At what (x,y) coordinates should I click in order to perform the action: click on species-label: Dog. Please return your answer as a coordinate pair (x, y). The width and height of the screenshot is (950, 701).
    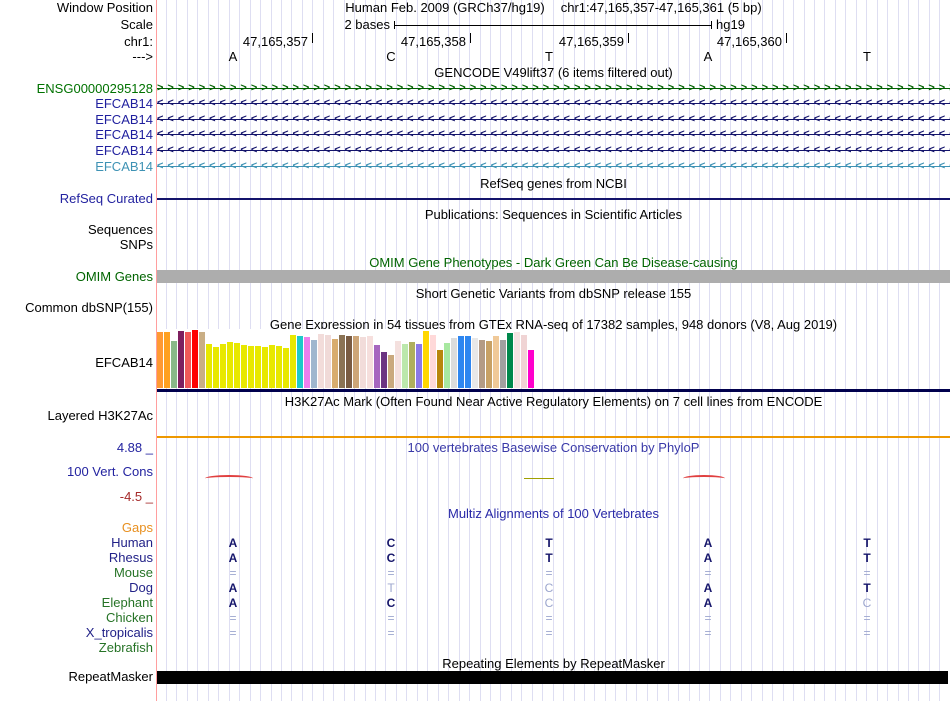
    Looking at the image, I should click on (76, 588).